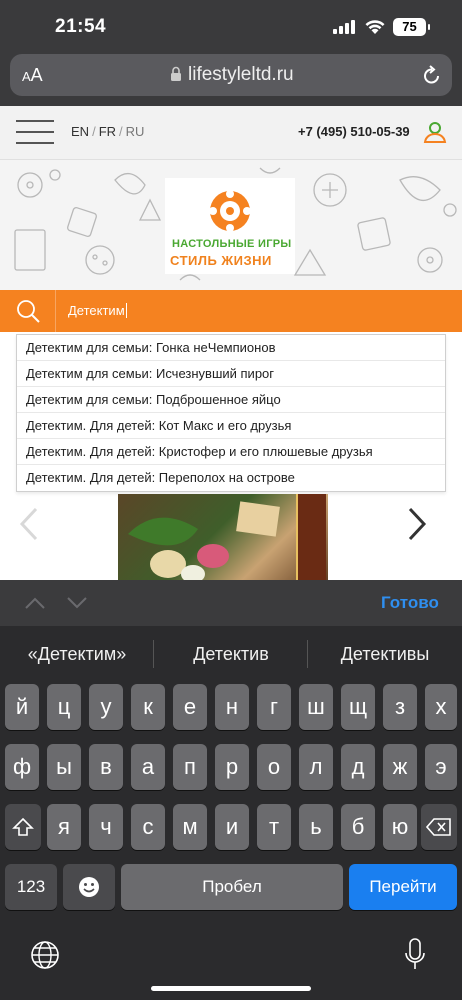 The width and height of the screenshot is (462, 1000). Describe the element at coordinates (400, 707) in the screenshot. I see `key: з` at that location.